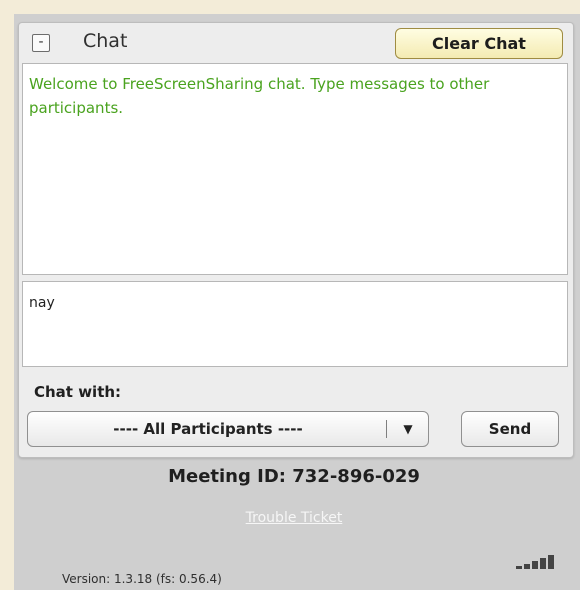  Describe the element at coordinates (408, 429) in the screenshot. I see `chevron-down-icon: ▼` at that location.